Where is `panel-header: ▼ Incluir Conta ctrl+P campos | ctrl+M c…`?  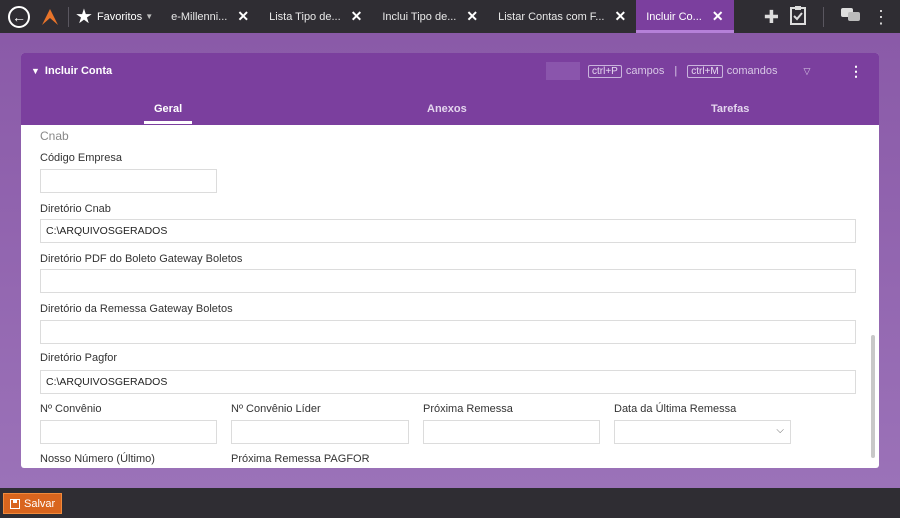 panel-header: ▼ Incluir Conta ctrl+P campos | ctrl+M c… is located at coordinates (450, 89).